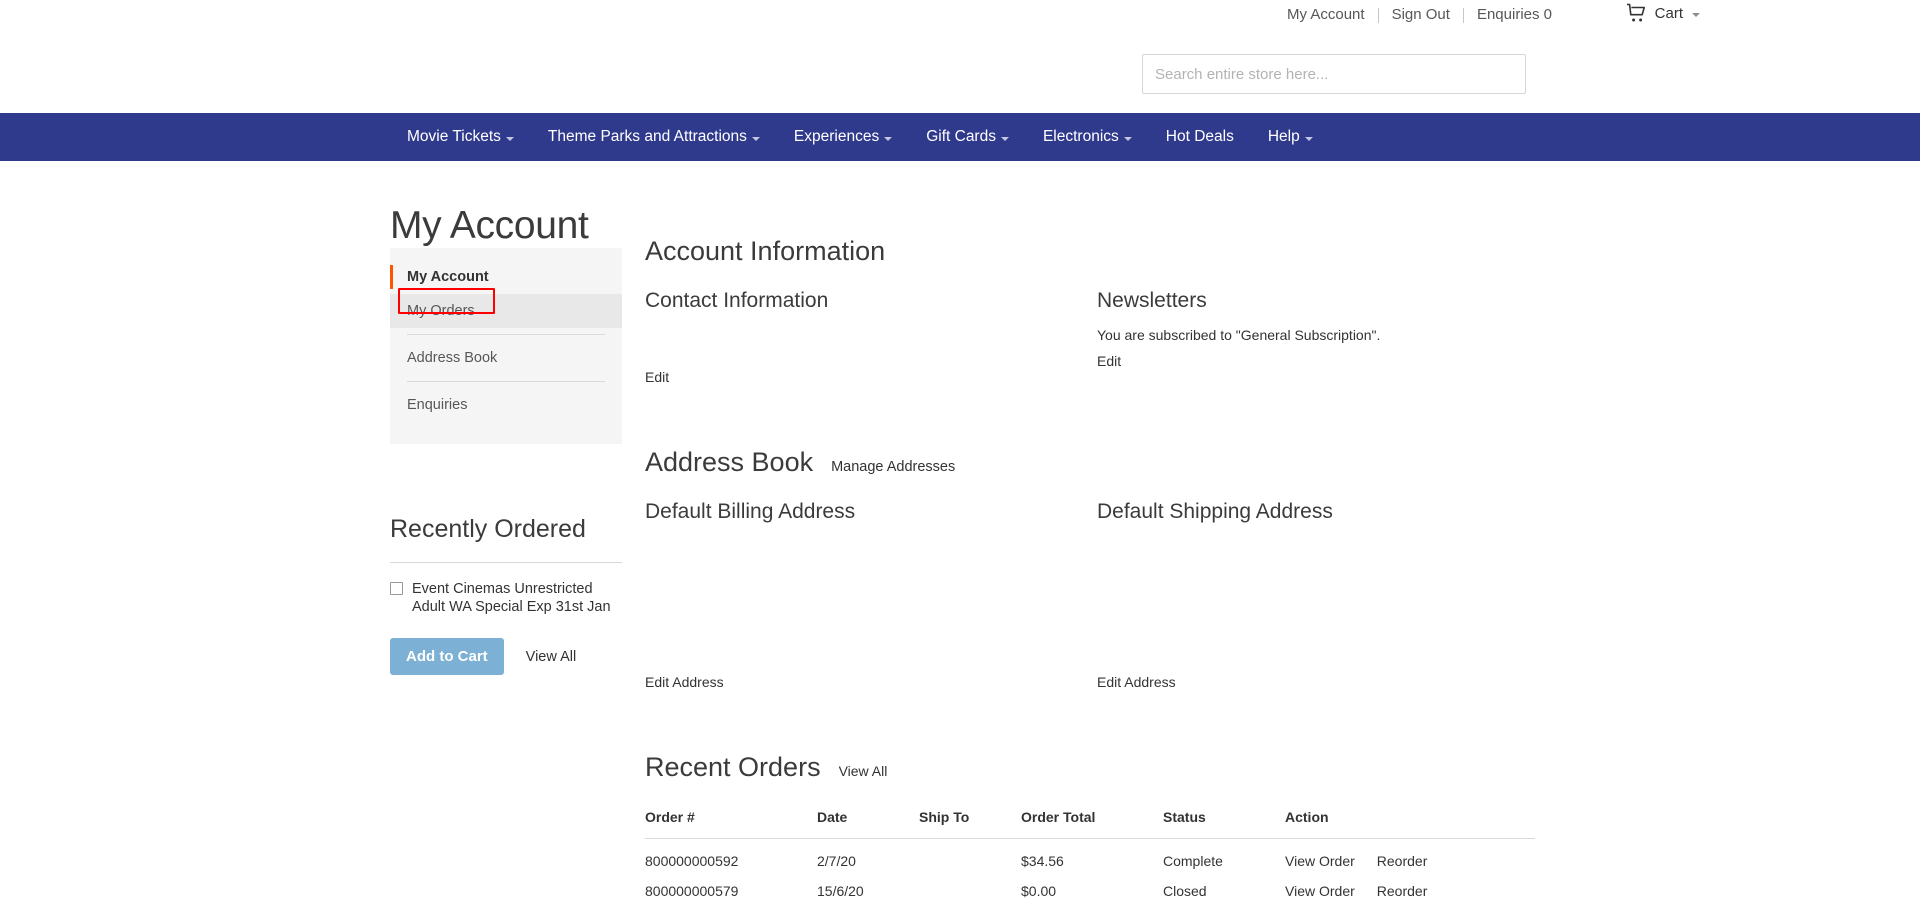 The image size is (1920, 915). Describe the element at coordinates (506, 277) in the screenshot. I see `sidebar-item-my-account: My Account` at that location.